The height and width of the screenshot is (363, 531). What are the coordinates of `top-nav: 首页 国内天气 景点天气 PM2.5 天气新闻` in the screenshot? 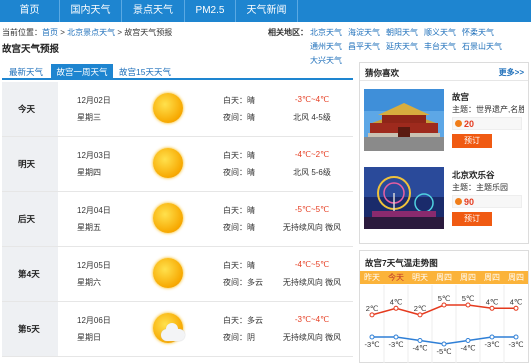 It's located at (265, 11).